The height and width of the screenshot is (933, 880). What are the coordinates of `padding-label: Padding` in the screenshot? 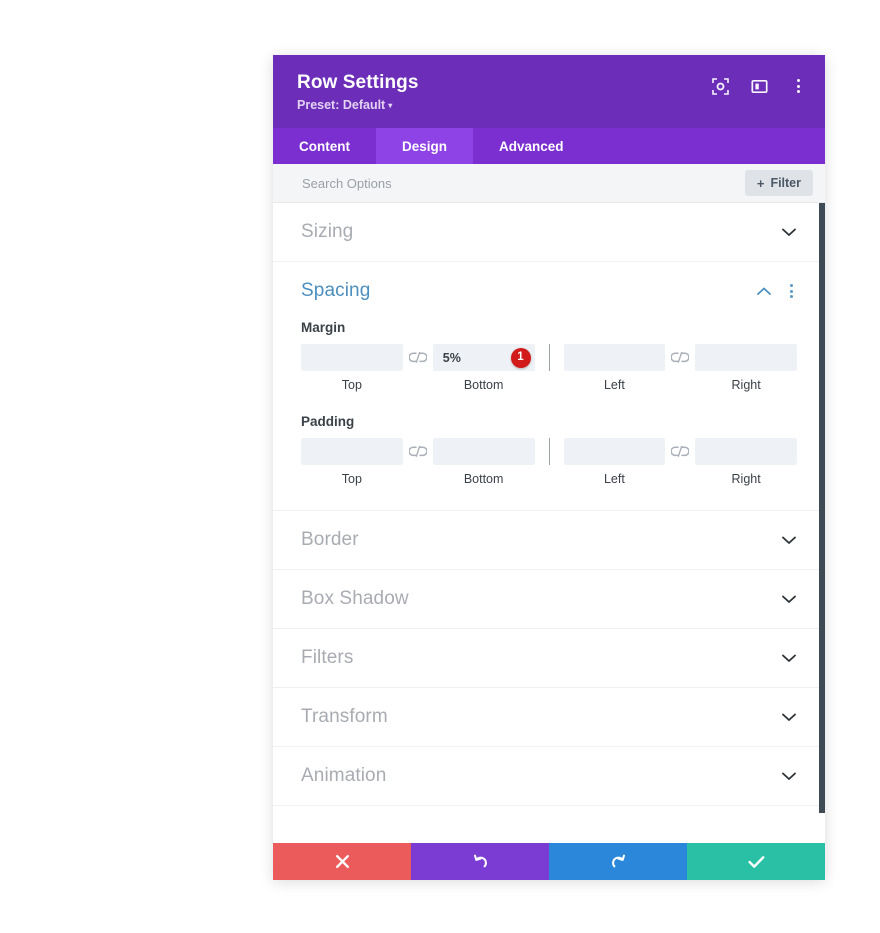 It's located at (328, 421).